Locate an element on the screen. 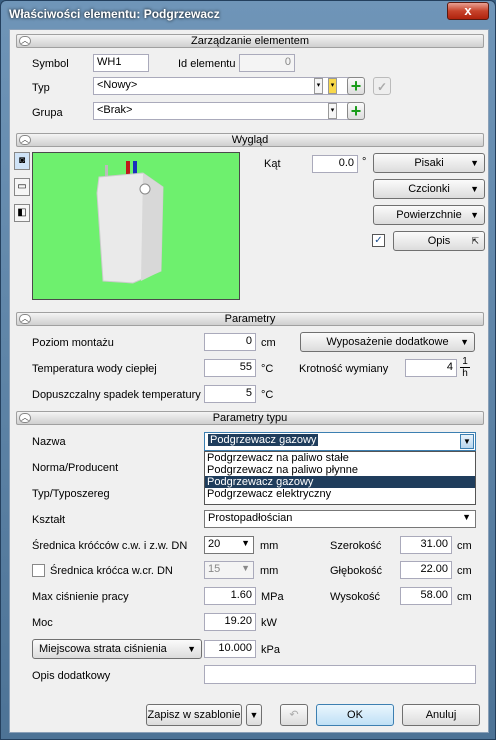 Image resolution: width=496 pixels, height=740 pixels. temp-drop-unit: °C is located at coordinates (267, 395).